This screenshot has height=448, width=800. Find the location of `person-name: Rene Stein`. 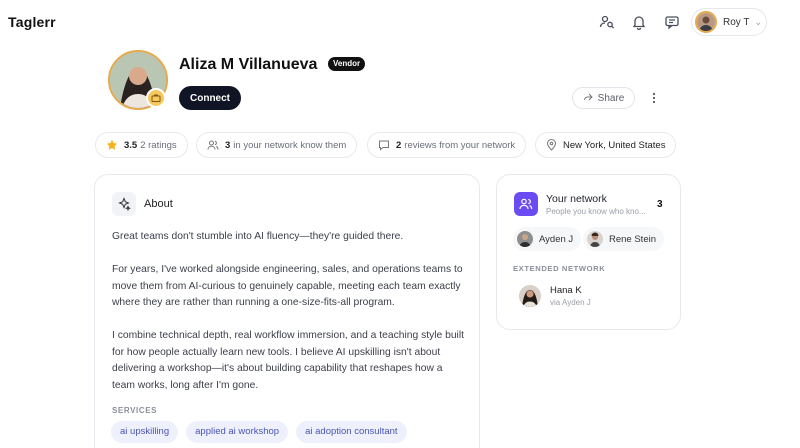

person-name: Rene Stein is located at coordinates (633, 239).